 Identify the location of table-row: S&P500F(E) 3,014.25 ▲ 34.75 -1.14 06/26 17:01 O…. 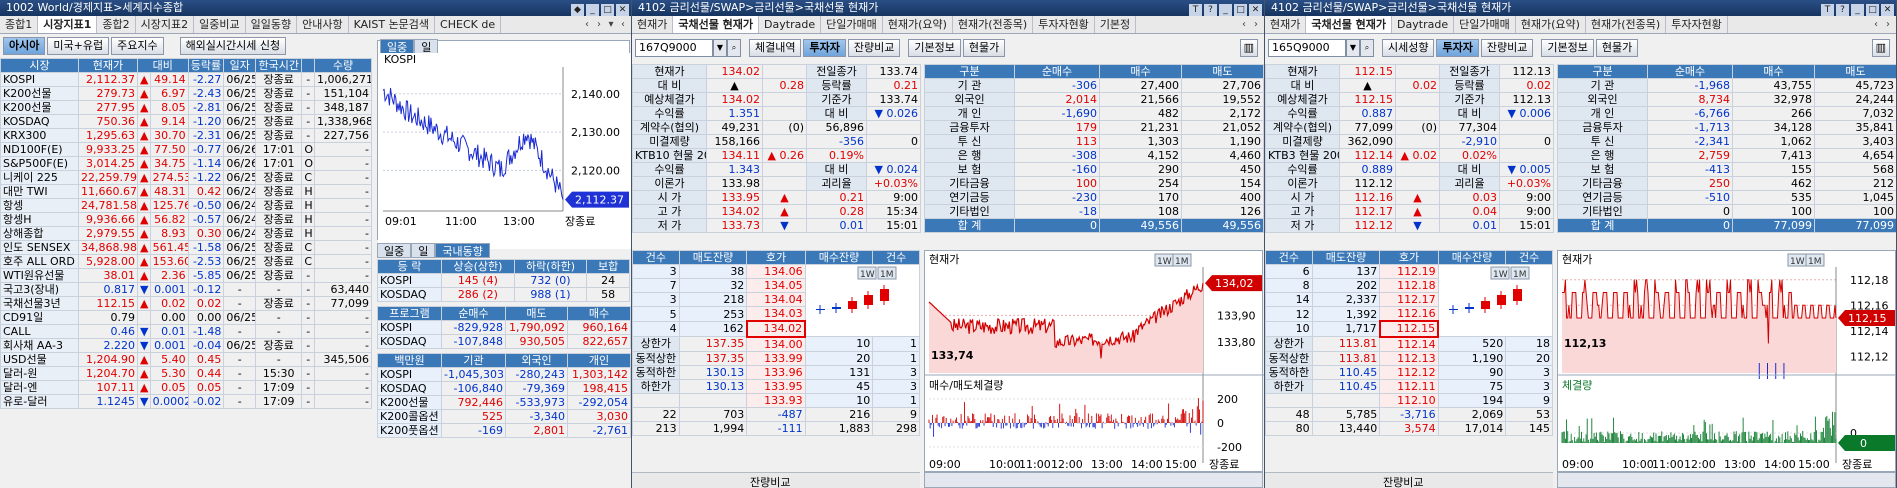
(186, 163).